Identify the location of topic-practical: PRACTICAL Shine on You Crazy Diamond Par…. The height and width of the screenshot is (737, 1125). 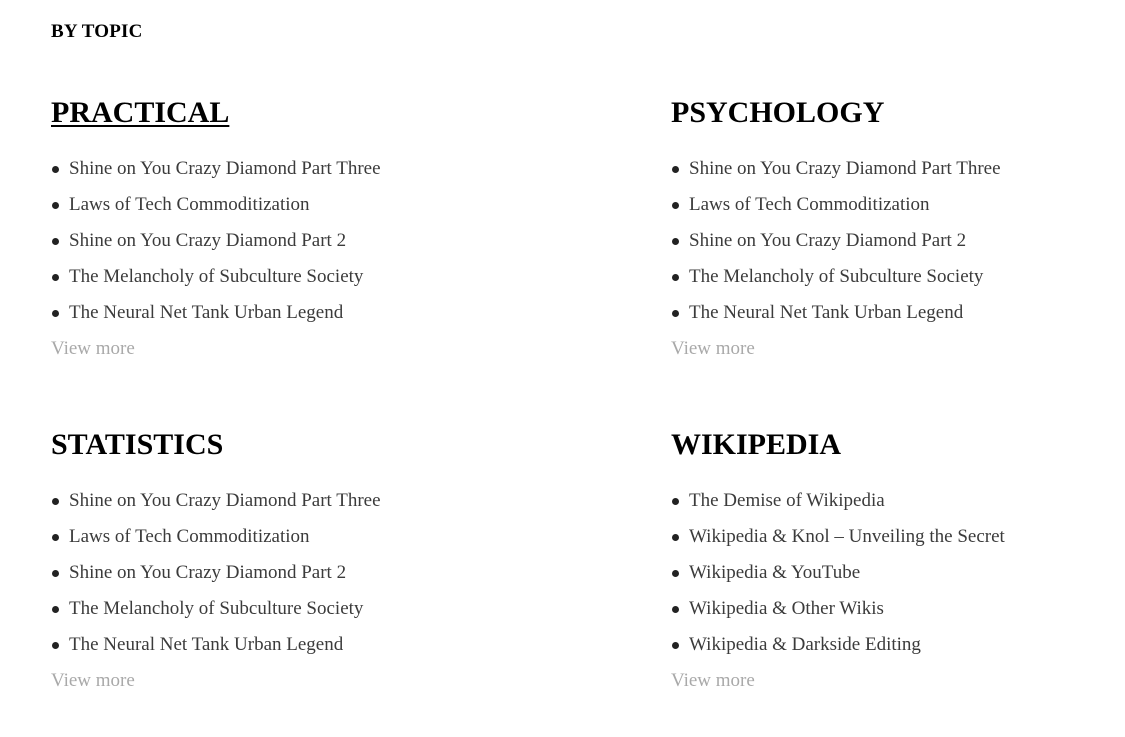
(261, 231).